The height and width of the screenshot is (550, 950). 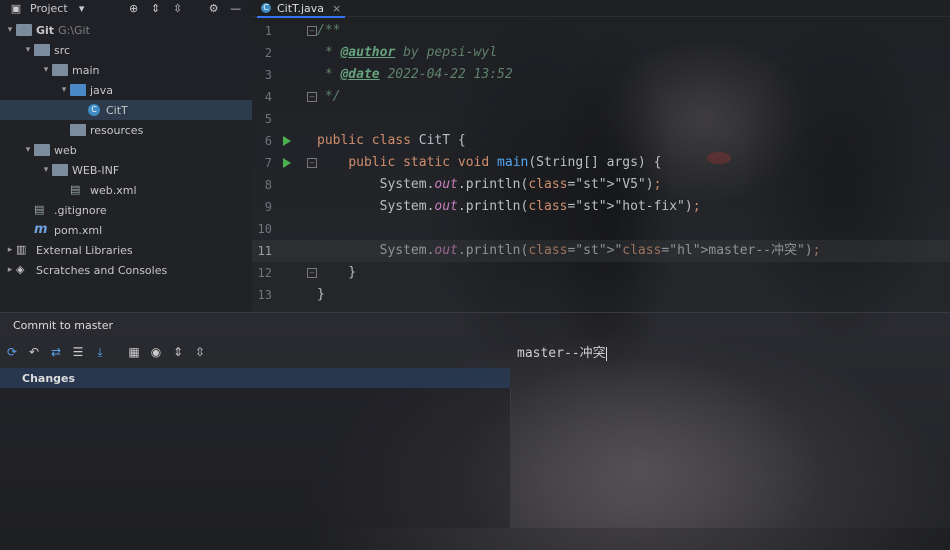 I want to click on diff-icon: ⇄, so click(x=56, y=352).